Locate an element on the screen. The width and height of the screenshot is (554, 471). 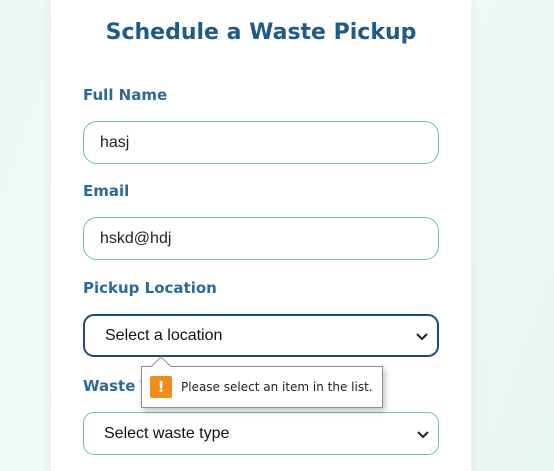
email-value: hskd@hdj is located at coordinates (136, 238).